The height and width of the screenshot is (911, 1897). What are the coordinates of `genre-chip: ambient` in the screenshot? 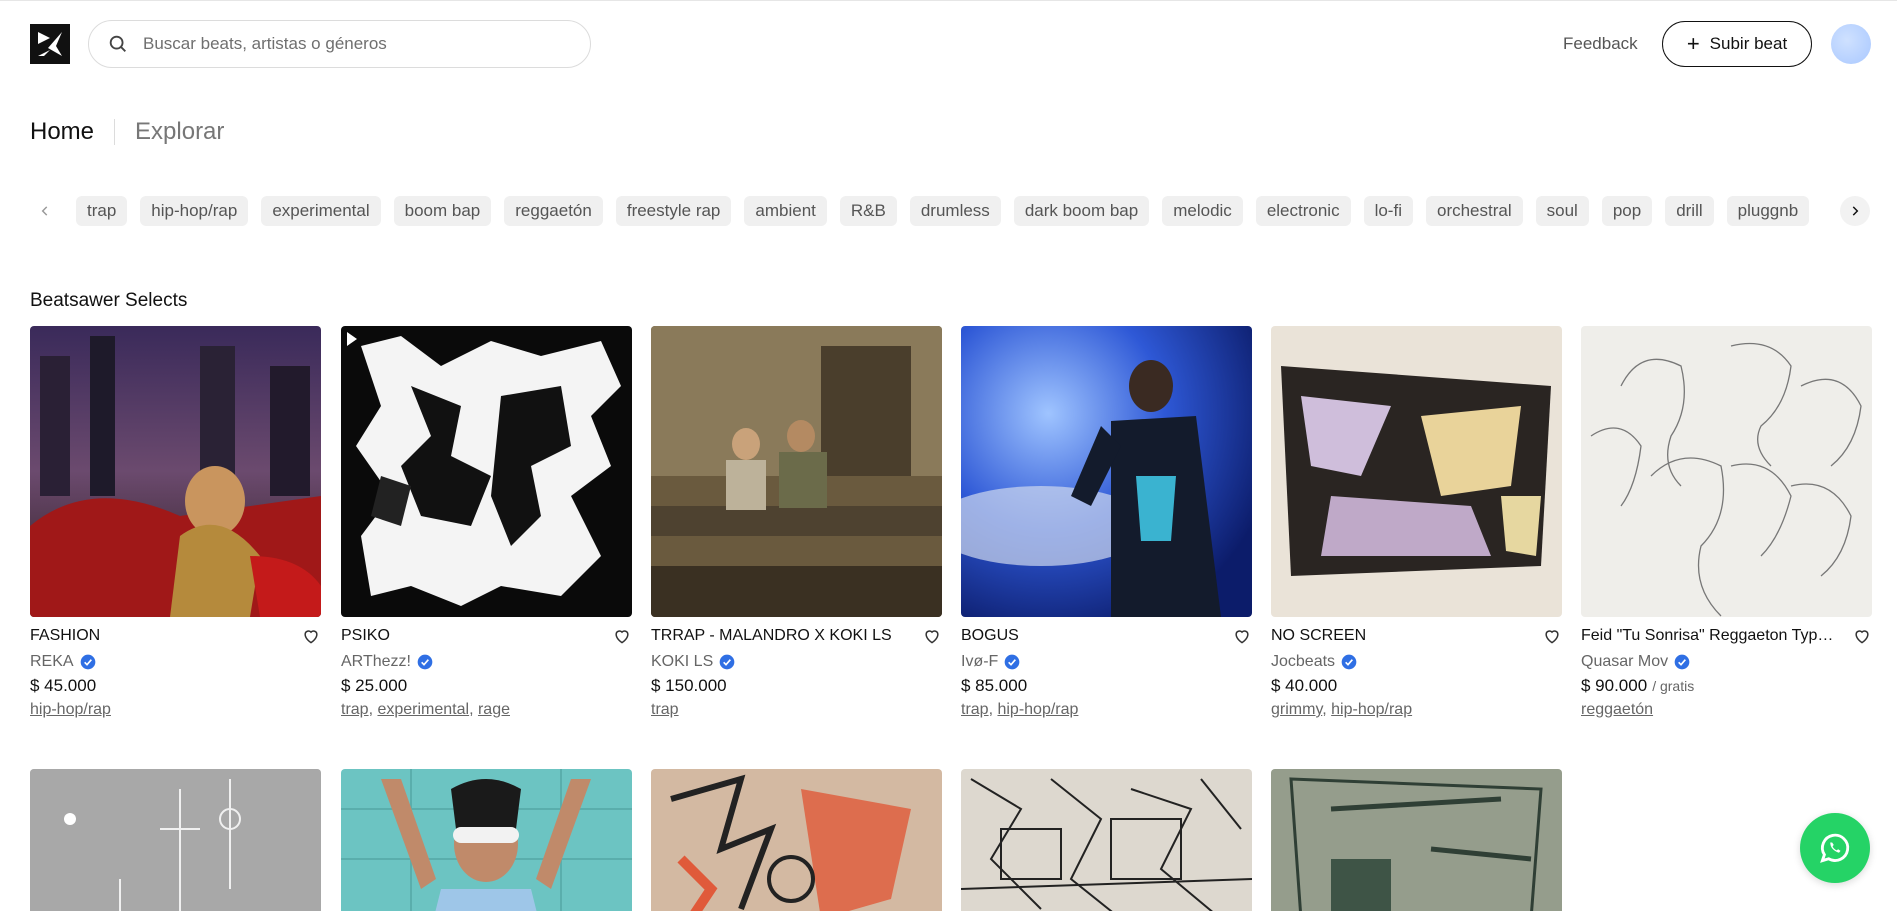 It's located at (785, 211).